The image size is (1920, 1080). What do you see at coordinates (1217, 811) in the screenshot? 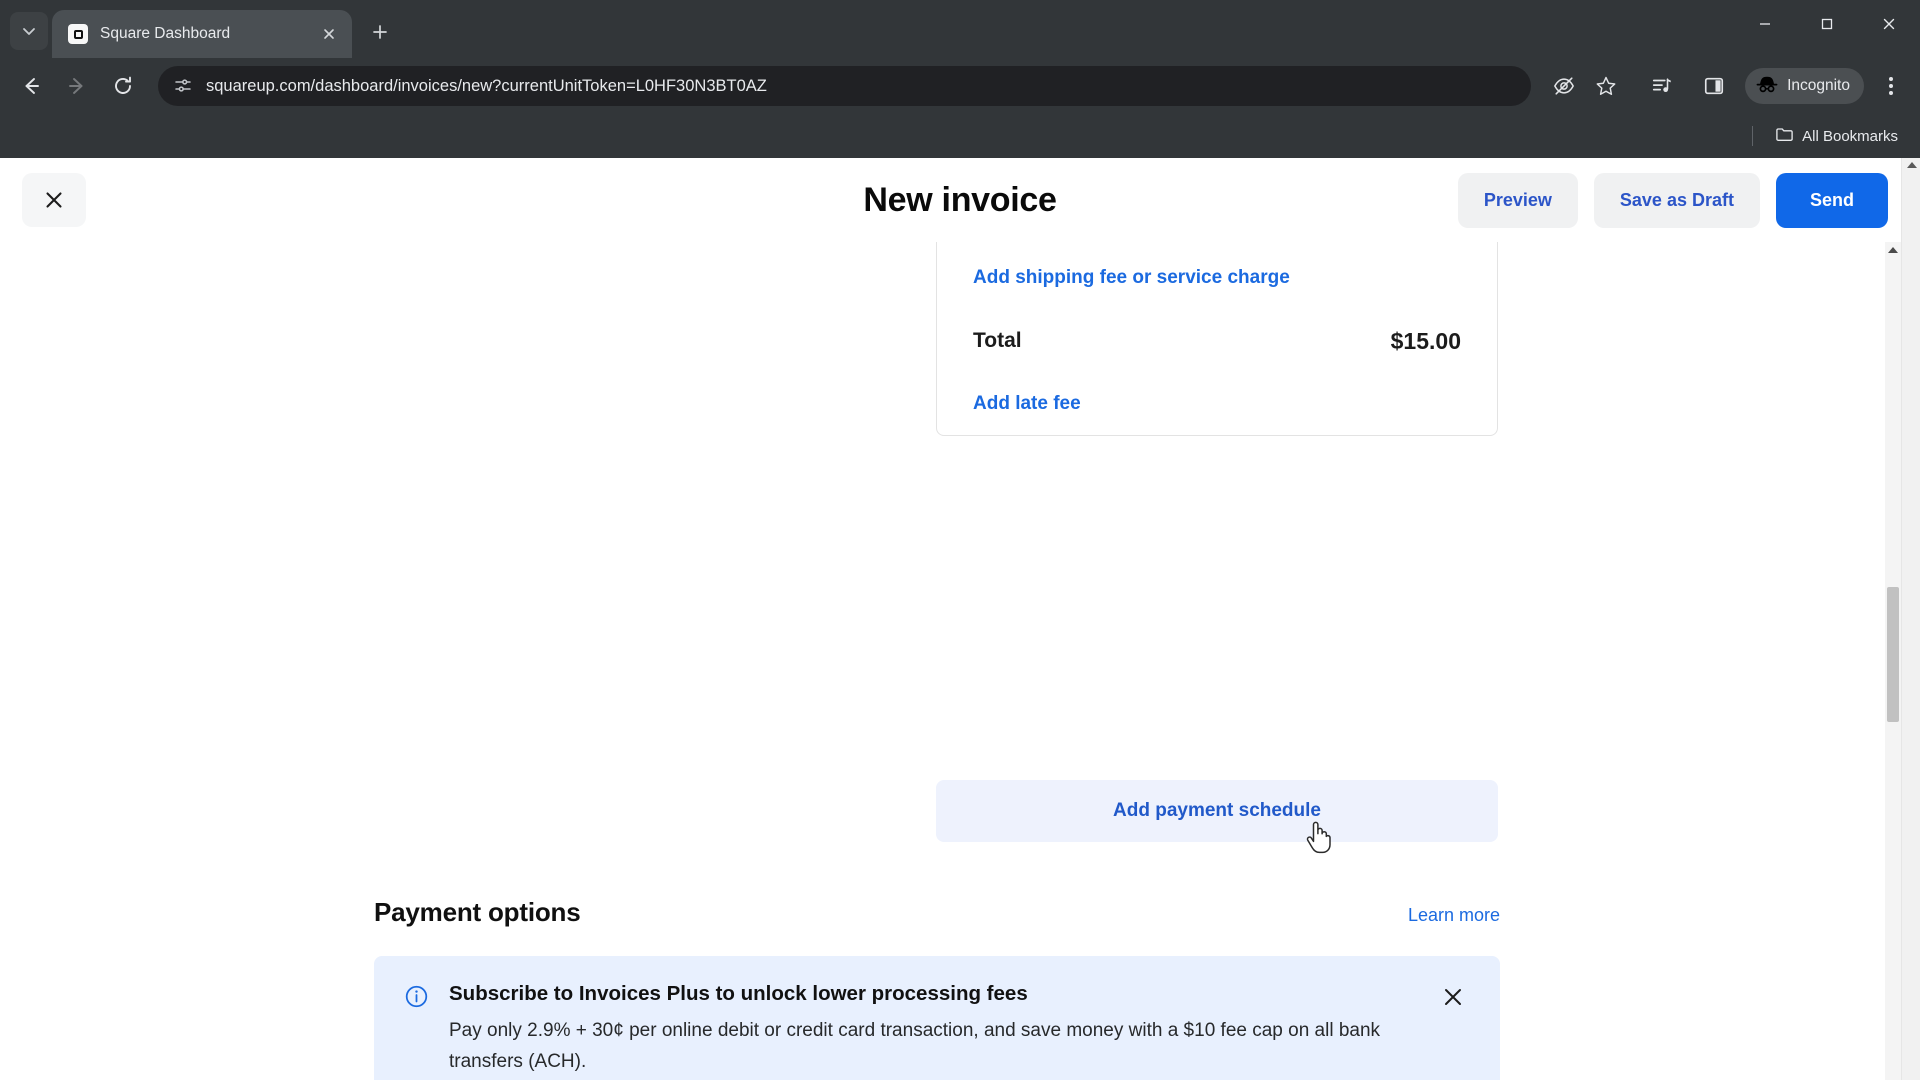
I see `add-payment-schedule-button: Add payment schedule` at bounding box center [1217, 811].